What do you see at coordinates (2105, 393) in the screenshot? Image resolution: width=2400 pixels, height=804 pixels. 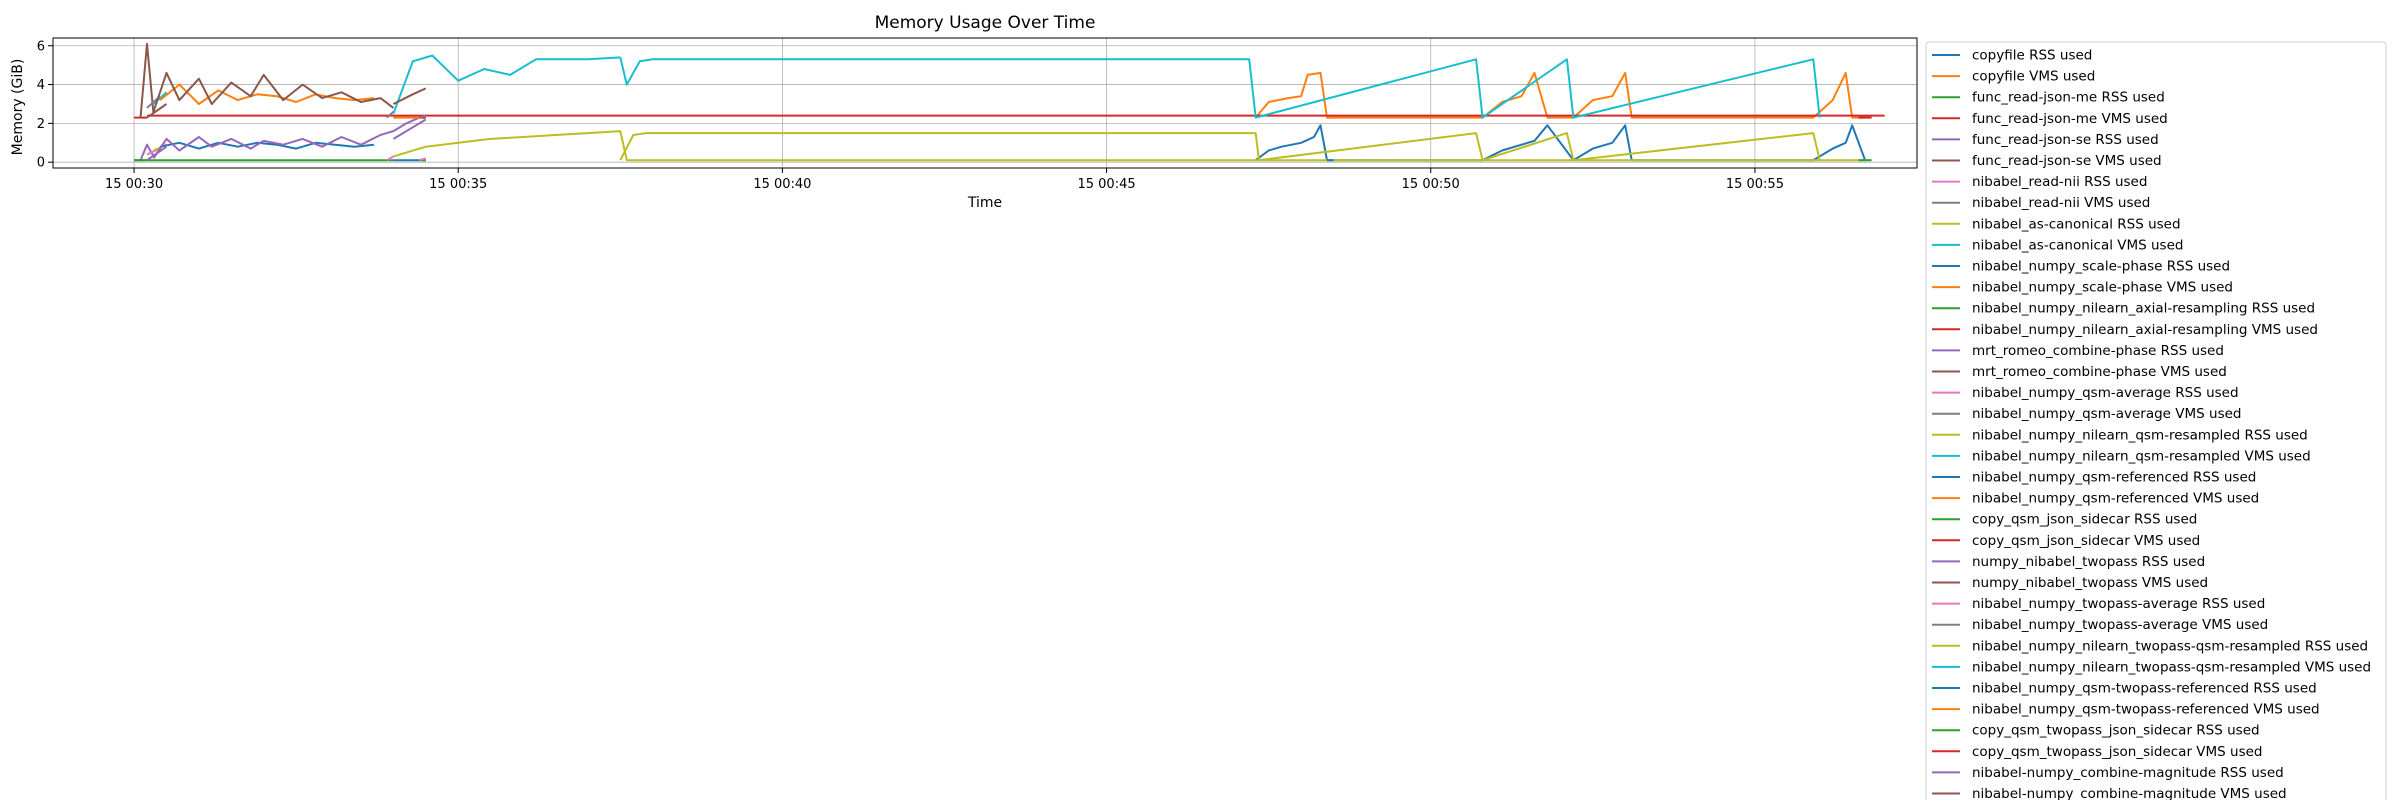 I see `legend-label: nibabel_numpy_qsm-average RSS used` at bounding box center [2105, 393].